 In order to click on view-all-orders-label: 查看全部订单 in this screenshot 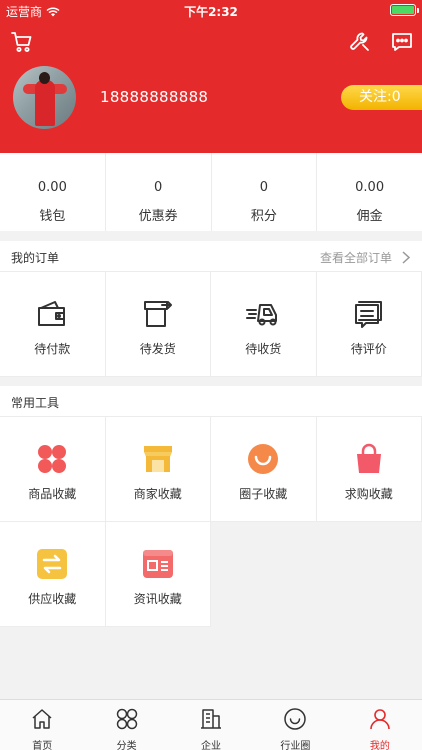, I will do `click(355, 258)`.